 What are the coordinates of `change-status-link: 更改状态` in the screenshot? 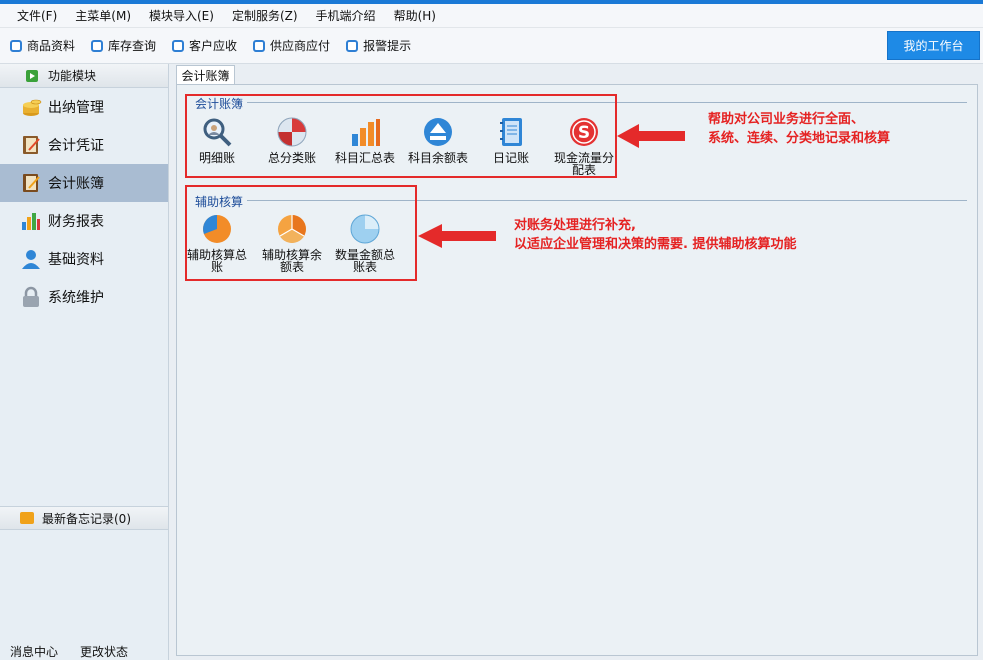 It's located at (104, 651).